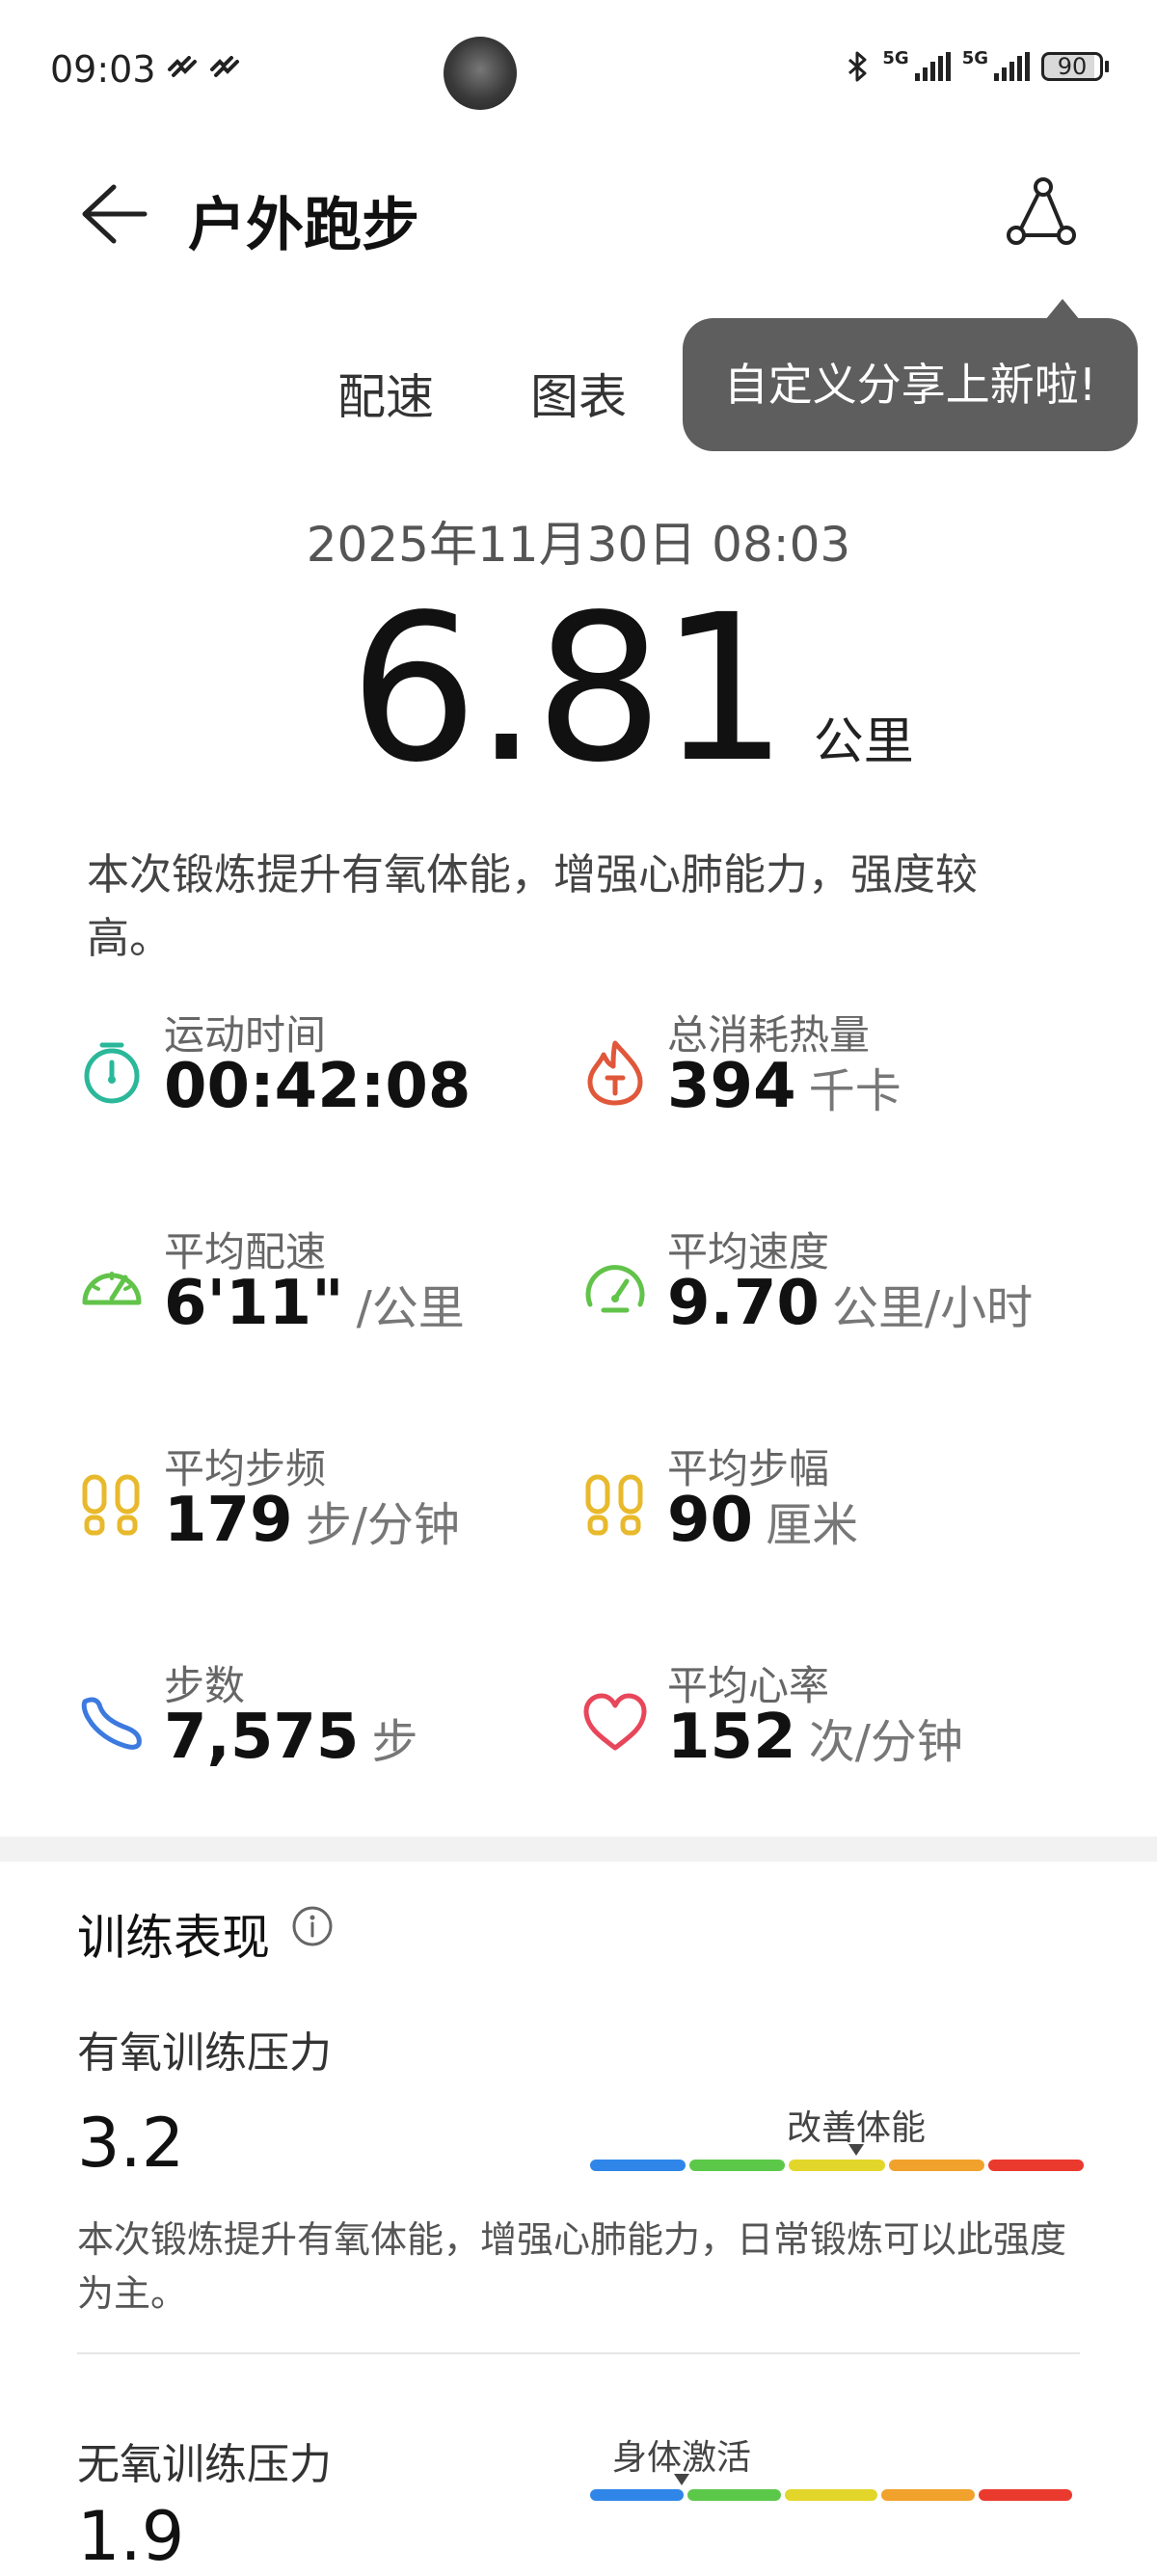  Describe the element at coordinates (204, 2053) in the screenshot. I see `aerobic-label: 有氧训练压力` at that location.